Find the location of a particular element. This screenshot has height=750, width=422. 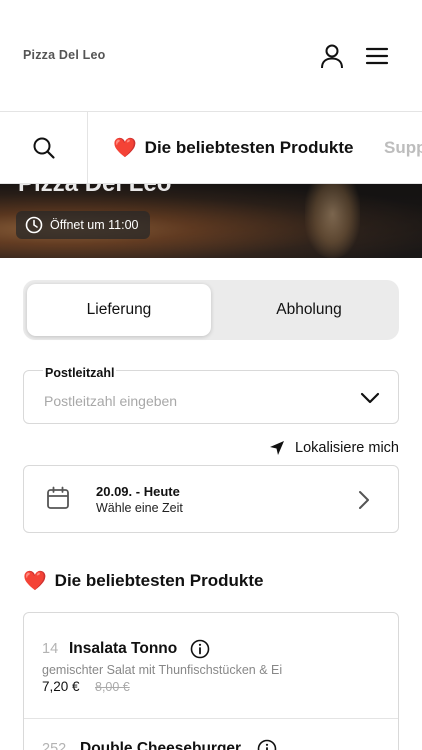

hamburger-menu-icon is located at coordinates (377, 56).